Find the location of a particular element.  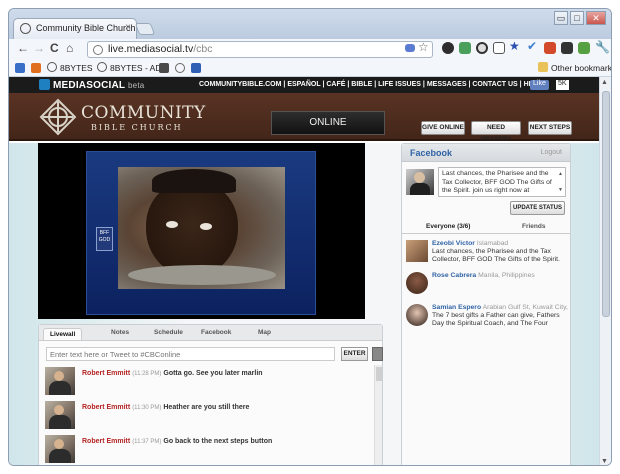

address-bar: live.mediasocial.tv/cbc is located at coordinates (260, 49).